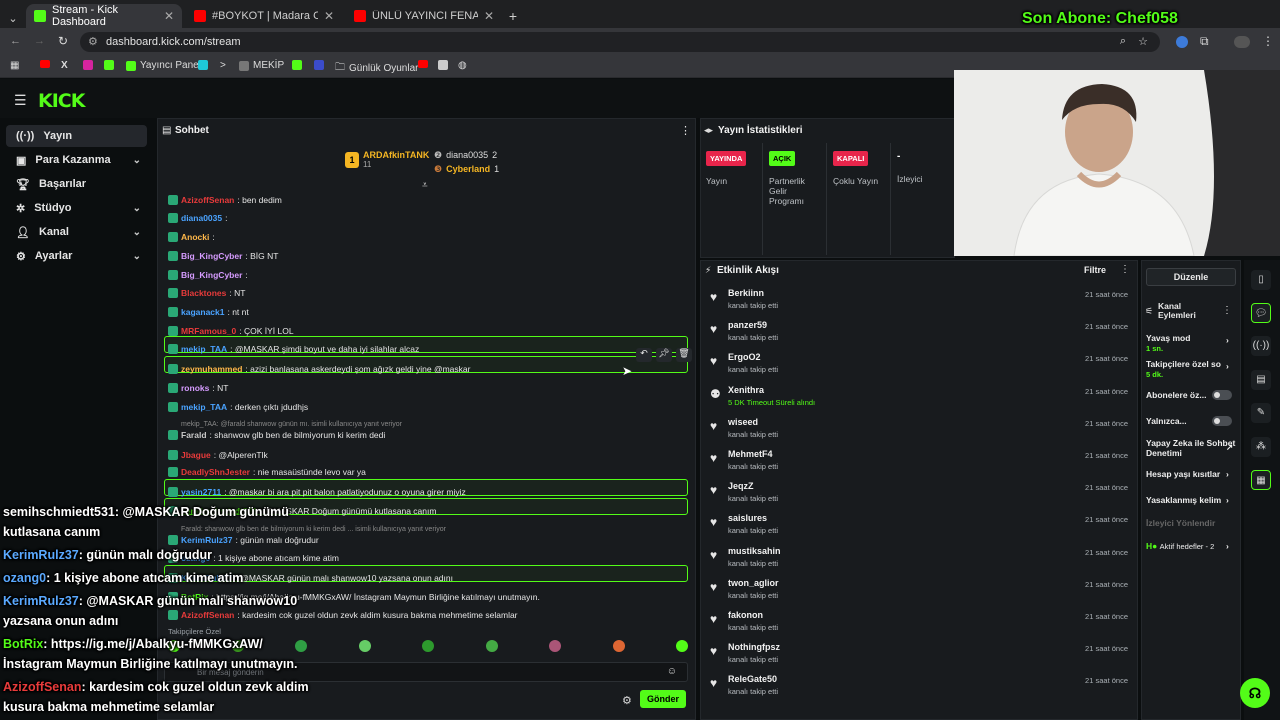 This screenshot has height=720, width=1280. Describe the element at coordinates (919, 625) in the screenshot. I see `activity-item: ♥ fakonon kanalı takip etti 21 saat önce` at that location.